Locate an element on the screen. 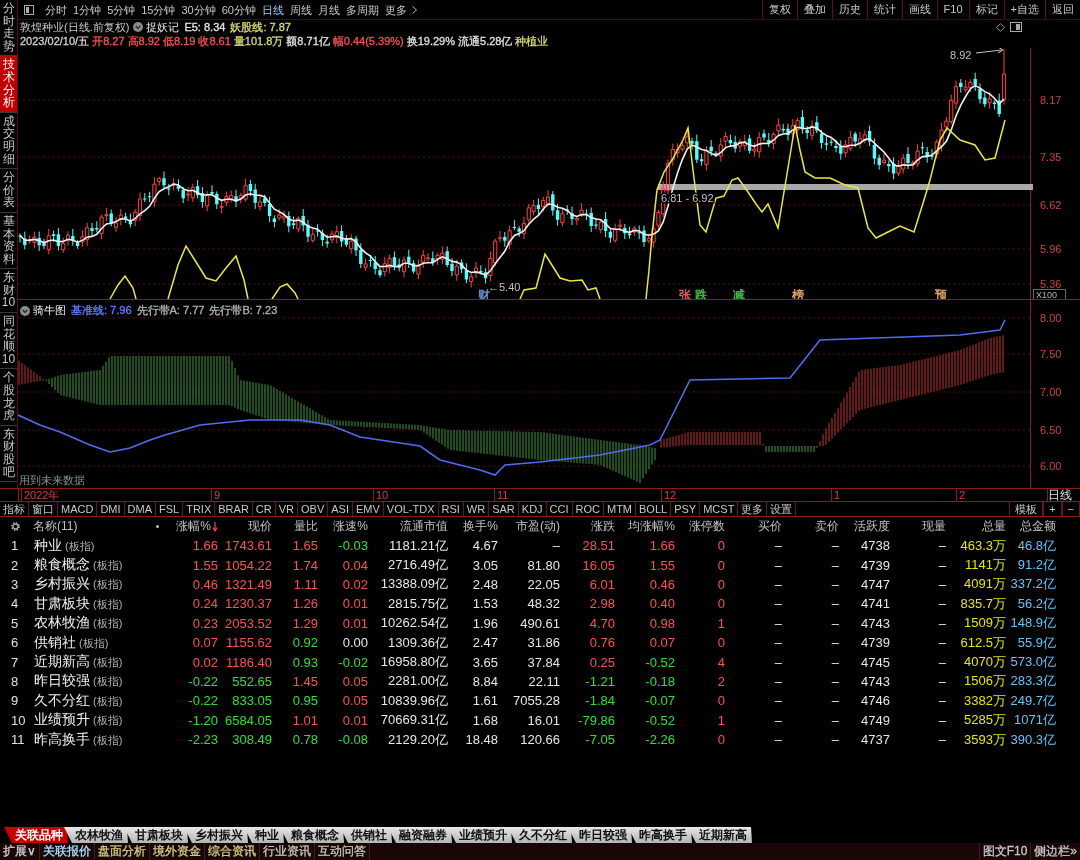  sector-name: 业绩预升 is located at coordinates (62, 720).